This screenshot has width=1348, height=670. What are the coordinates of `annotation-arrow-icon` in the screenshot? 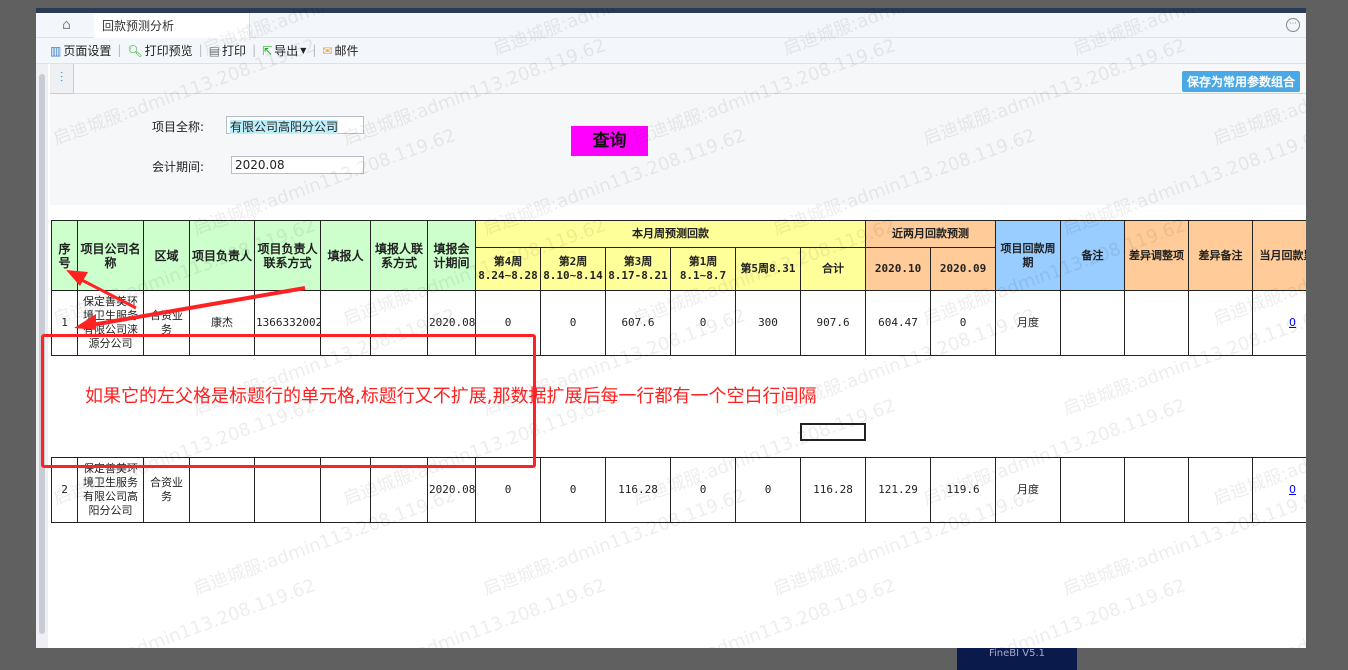 It's located at (186, 300).